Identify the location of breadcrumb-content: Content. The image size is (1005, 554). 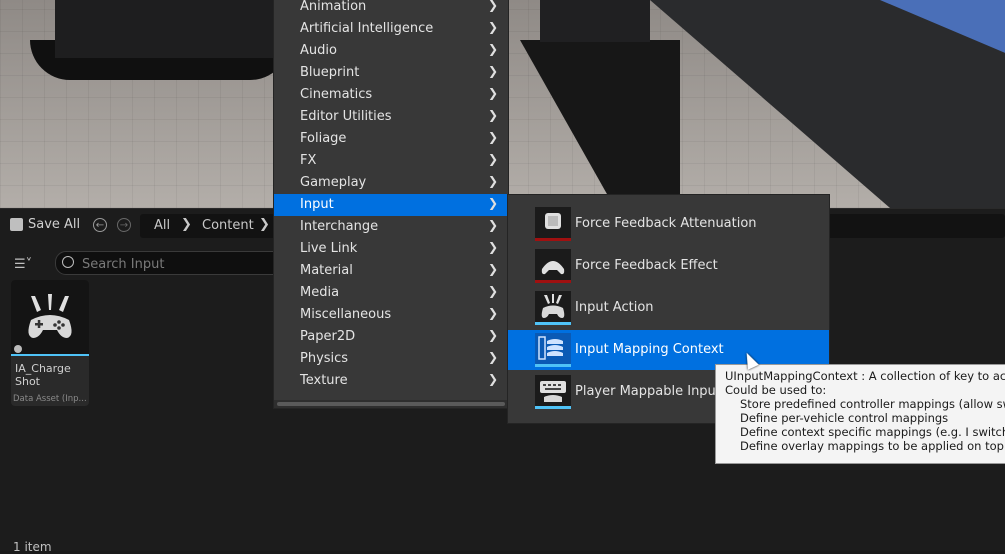
(228, 225).